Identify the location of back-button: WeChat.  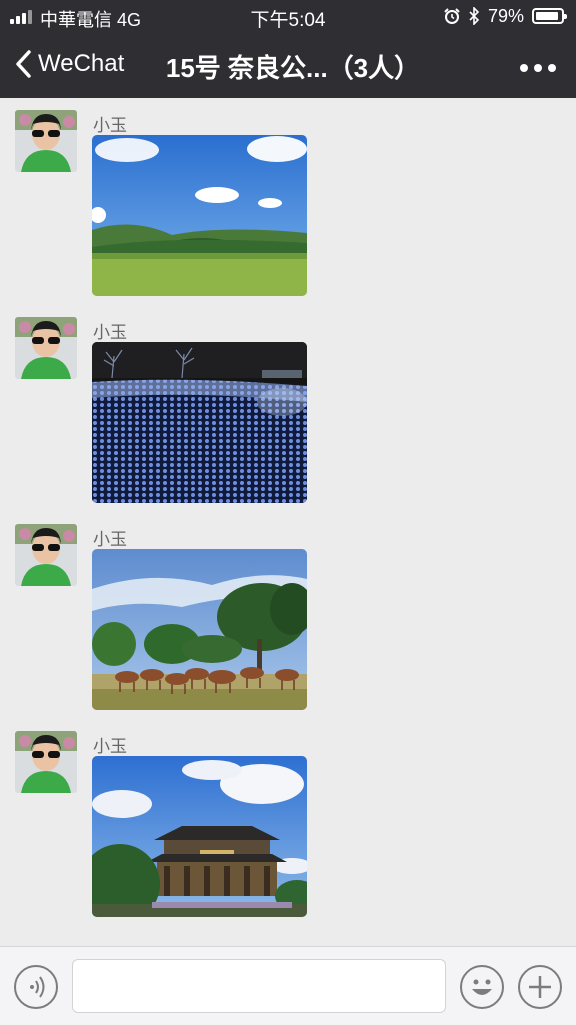
(69, 64).